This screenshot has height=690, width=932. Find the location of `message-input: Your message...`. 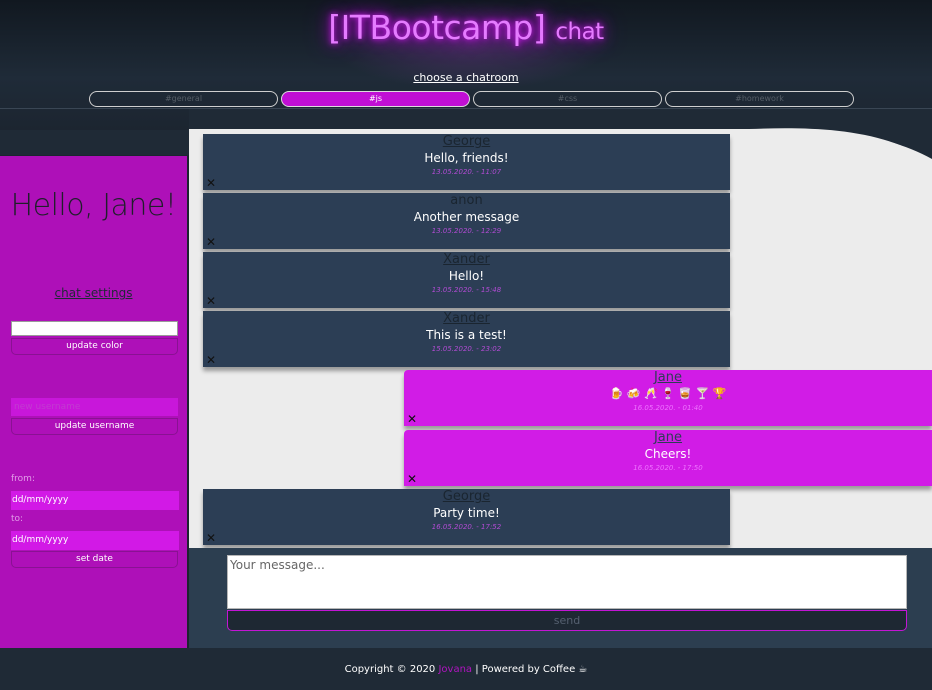

message-input: Your message... is located at coordinates (567, 582).